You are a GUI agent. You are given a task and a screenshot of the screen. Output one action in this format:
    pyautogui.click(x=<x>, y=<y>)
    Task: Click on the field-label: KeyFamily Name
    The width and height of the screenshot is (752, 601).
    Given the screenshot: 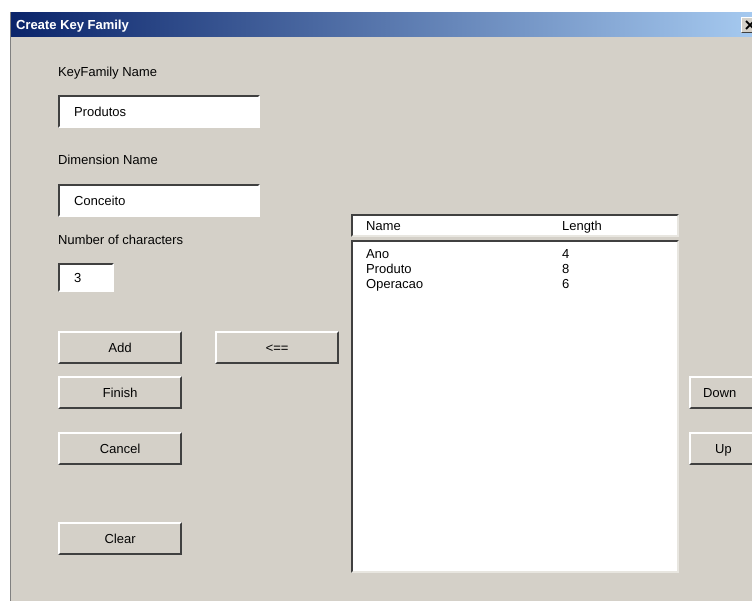 What is the action you would take?
    pyautogui.click(x=107, y=72)
    